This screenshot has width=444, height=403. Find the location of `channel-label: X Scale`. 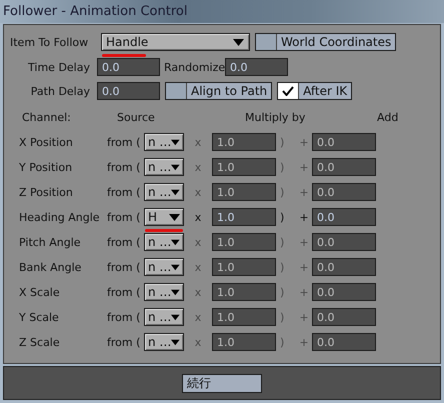

channel-label: X Scale is located at coordinates (40, 292).